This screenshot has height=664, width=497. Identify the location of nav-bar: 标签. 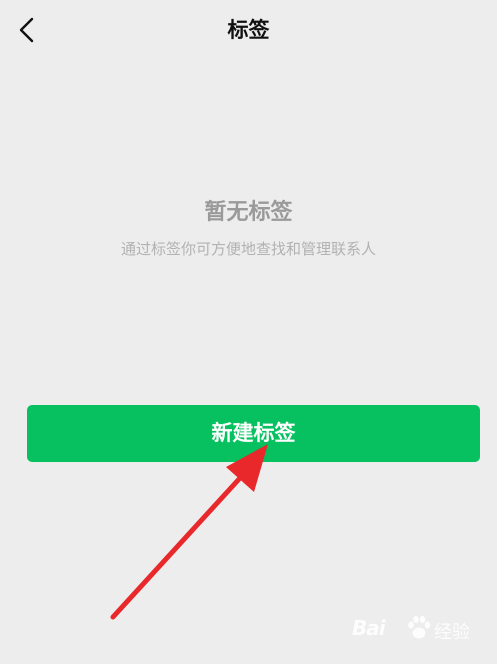
(248, 30).